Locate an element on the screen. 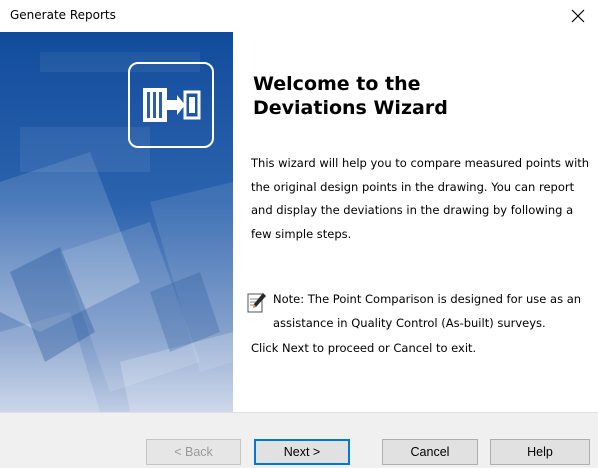  deviations-wizard-icon is located at coordinates (171, 105).